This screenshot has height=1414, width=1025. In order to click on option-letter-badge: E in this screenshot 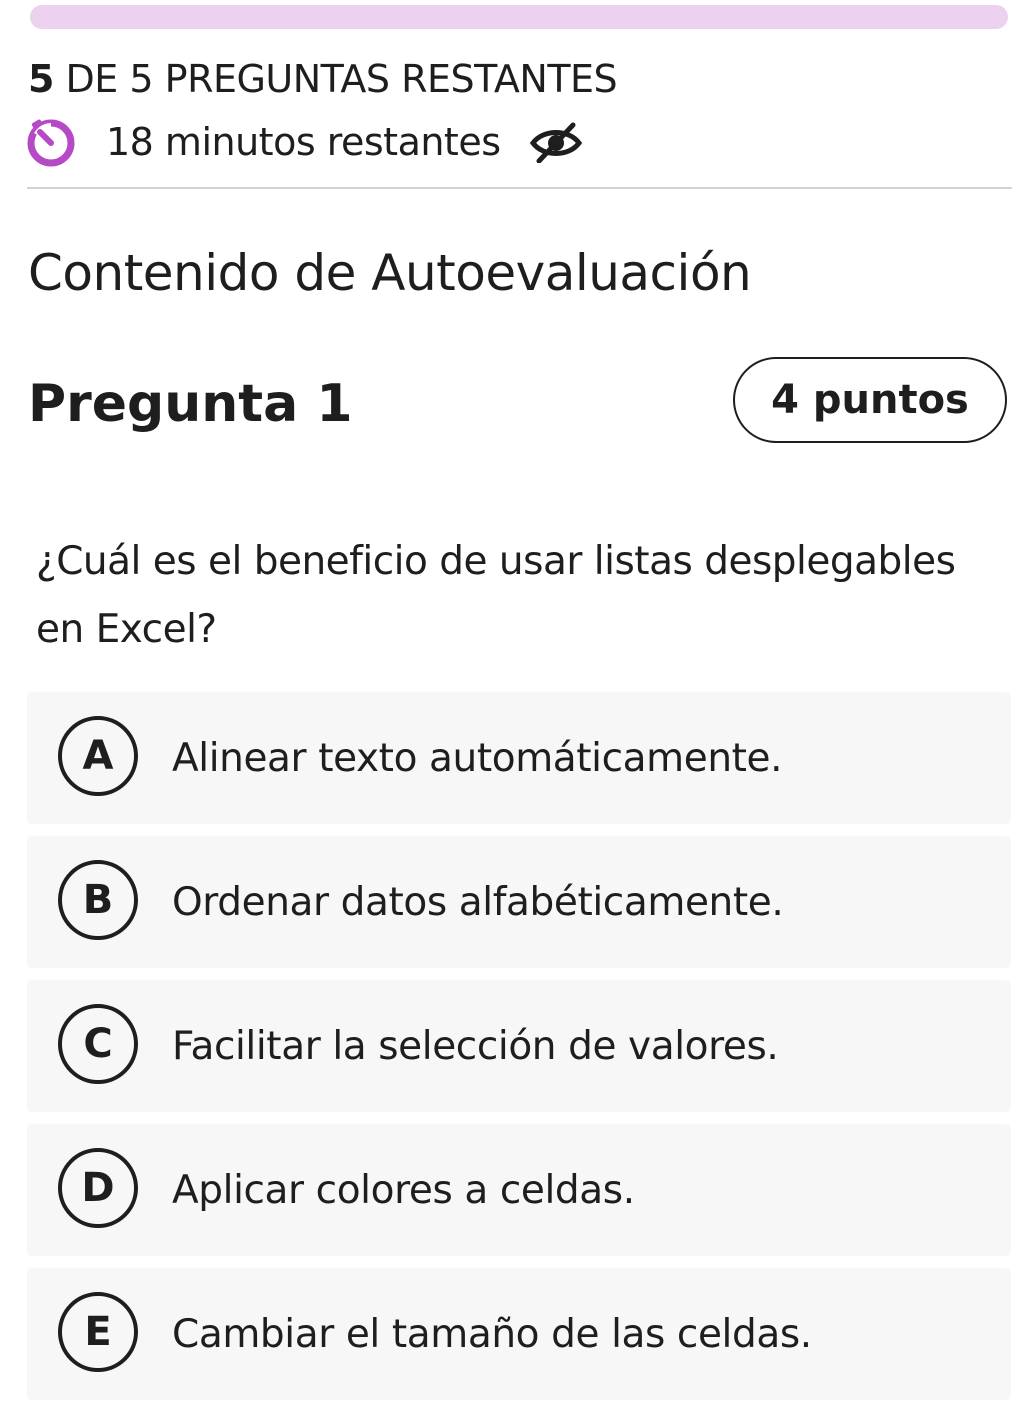, I will do `click(98, 1332)`.